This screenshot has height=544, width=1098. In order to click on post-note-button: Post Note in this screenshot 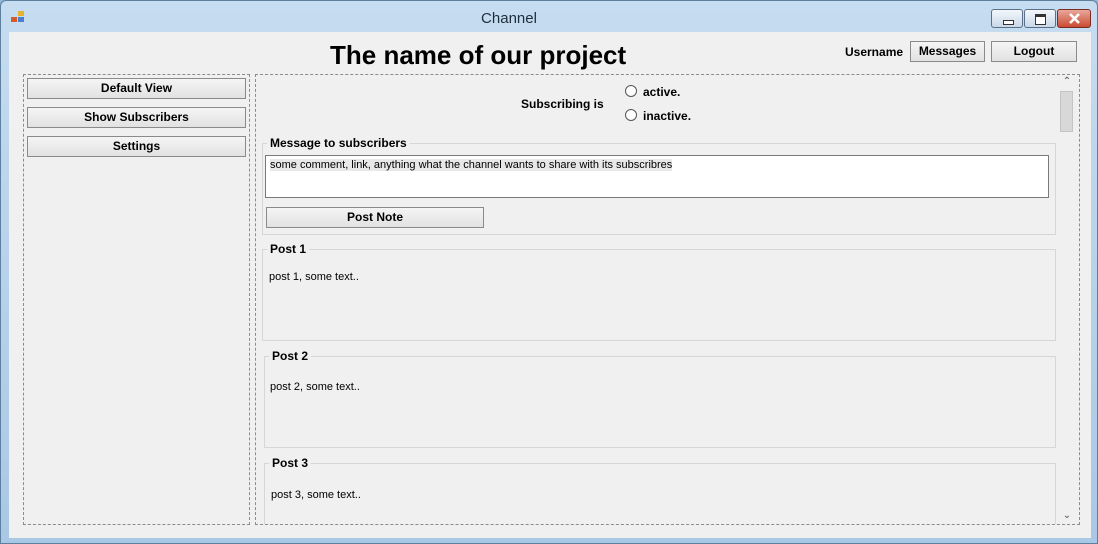, I will do `click(375, 217)`.